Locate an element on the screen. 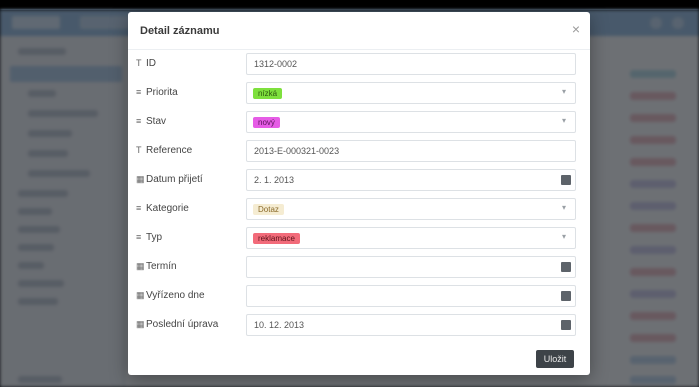  id-input: 1312-0002 is located at coordinates (411, 64).